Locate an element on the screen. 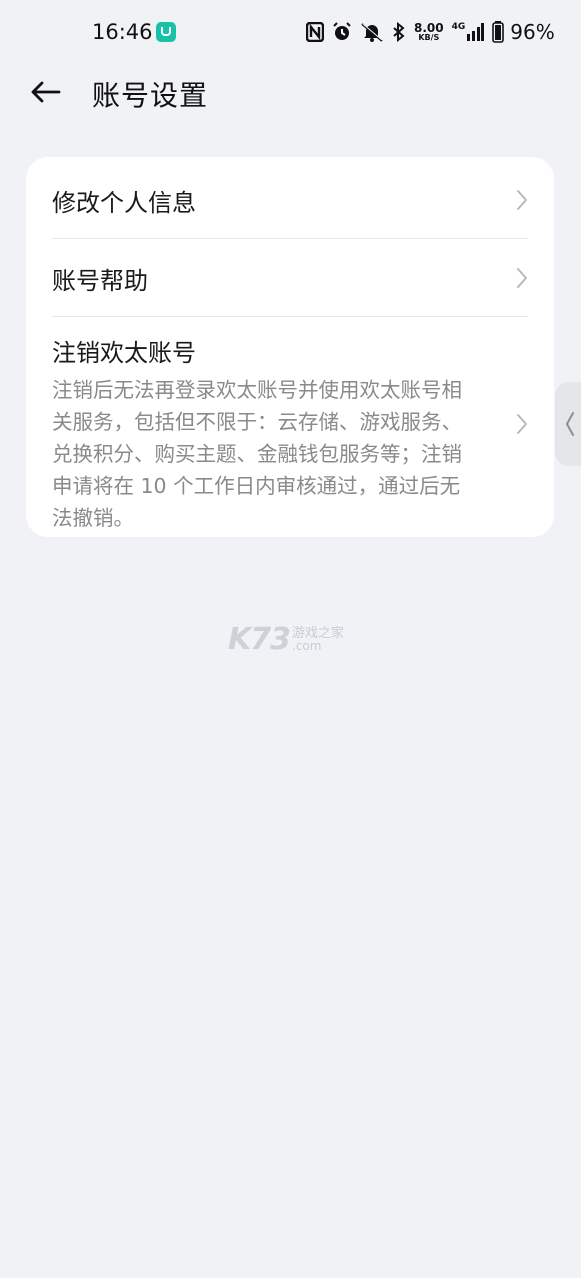 The image size is (581, 1278). status-icons: 8.00 KB/S 4G 96% is located at coordinates (430, 32).